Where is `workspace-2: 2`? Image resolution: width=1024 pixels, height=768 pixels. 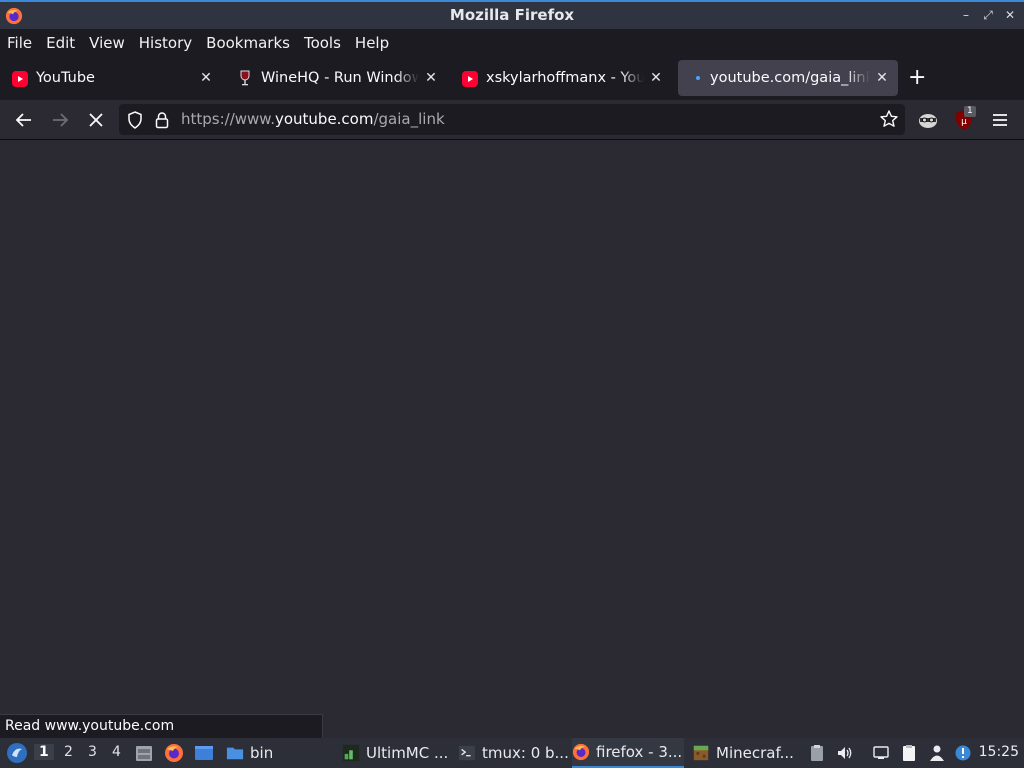 workspace-2: 2 is located at coordinates (68, 752).